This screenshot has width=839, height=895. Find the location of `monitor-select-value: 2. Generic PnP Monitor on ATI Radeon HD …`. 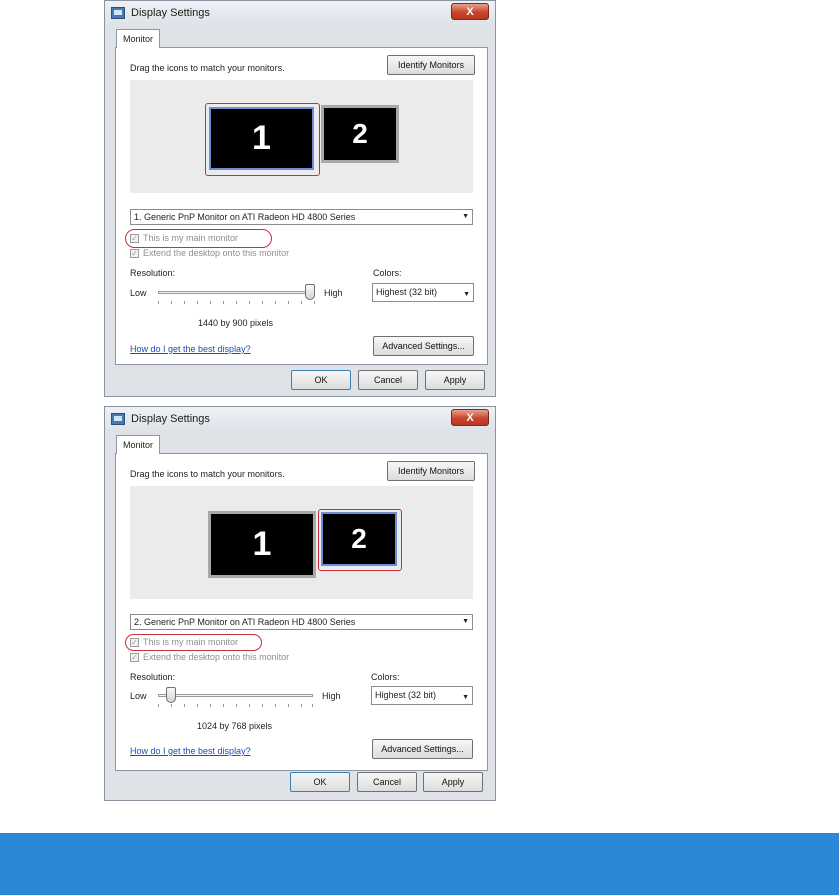

monitor-select-value: 2. Generic PnP Monitor on ATI Radeon HD … is located at coordinates (245, 622).